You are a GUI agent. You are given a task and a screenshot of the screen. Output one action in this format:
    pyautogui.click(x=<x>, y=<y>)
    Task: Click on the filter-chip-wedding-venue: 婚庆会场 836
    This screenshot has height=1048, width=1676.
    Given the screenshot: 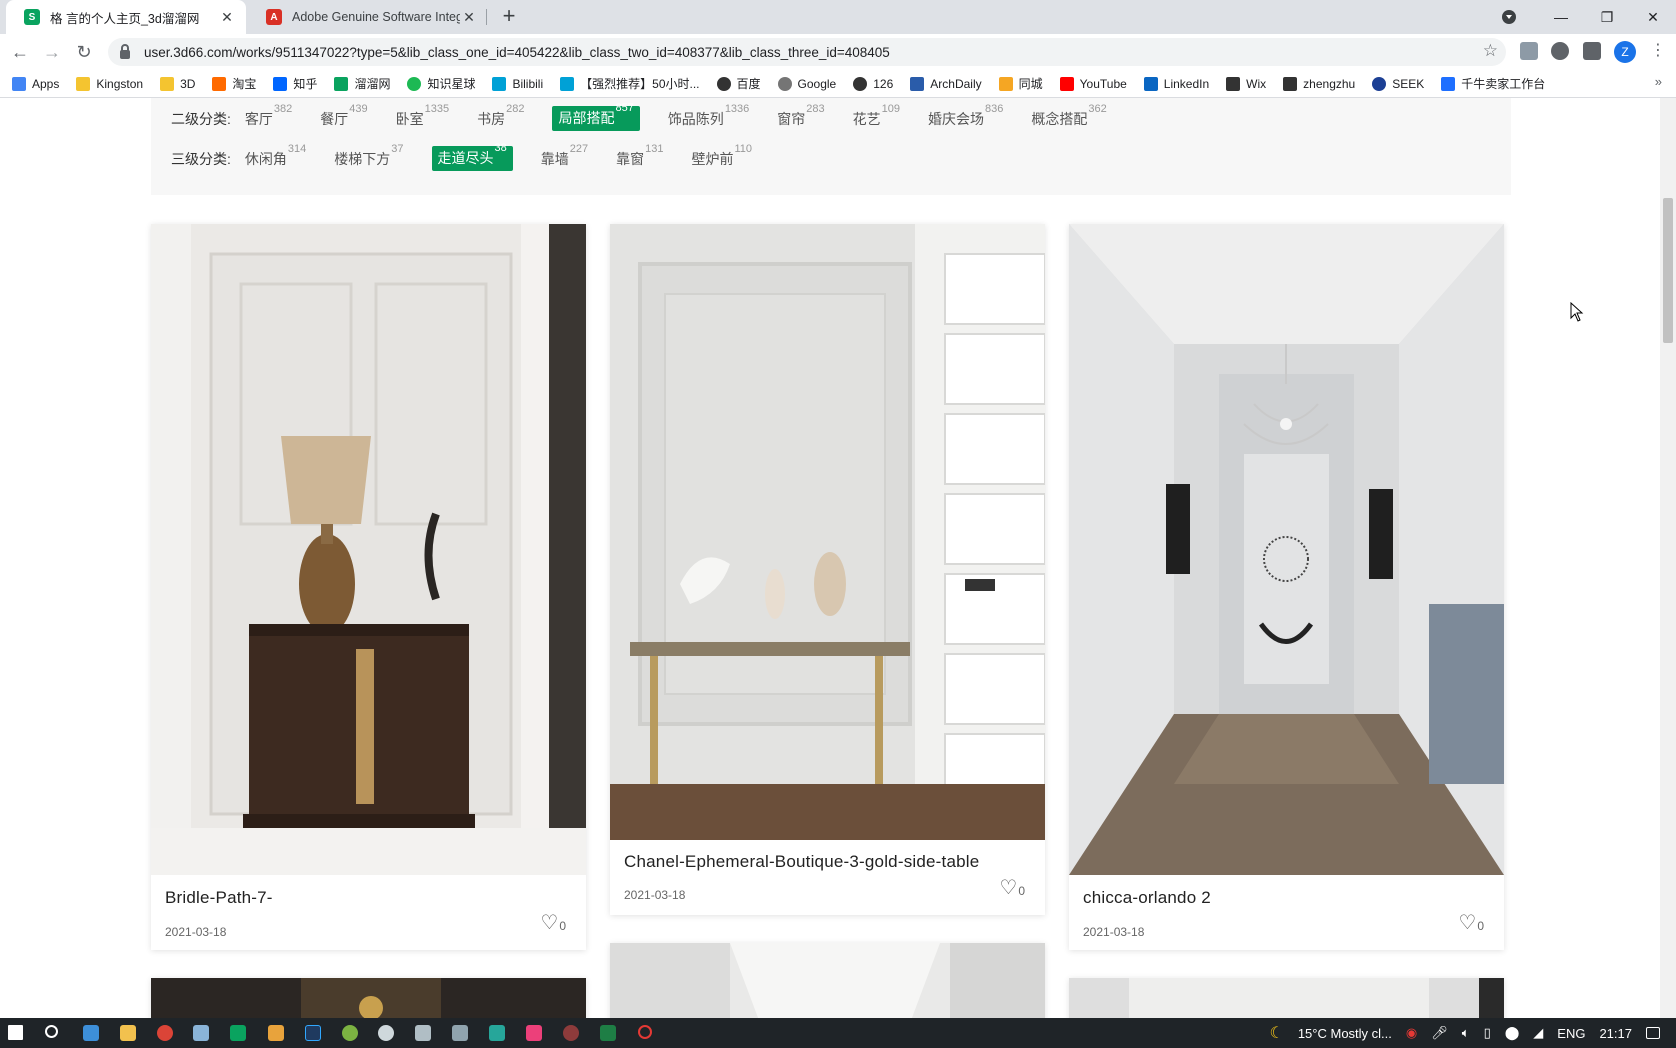 What is the action you would take?
    pyautogui.click(x=965, y=116)
    